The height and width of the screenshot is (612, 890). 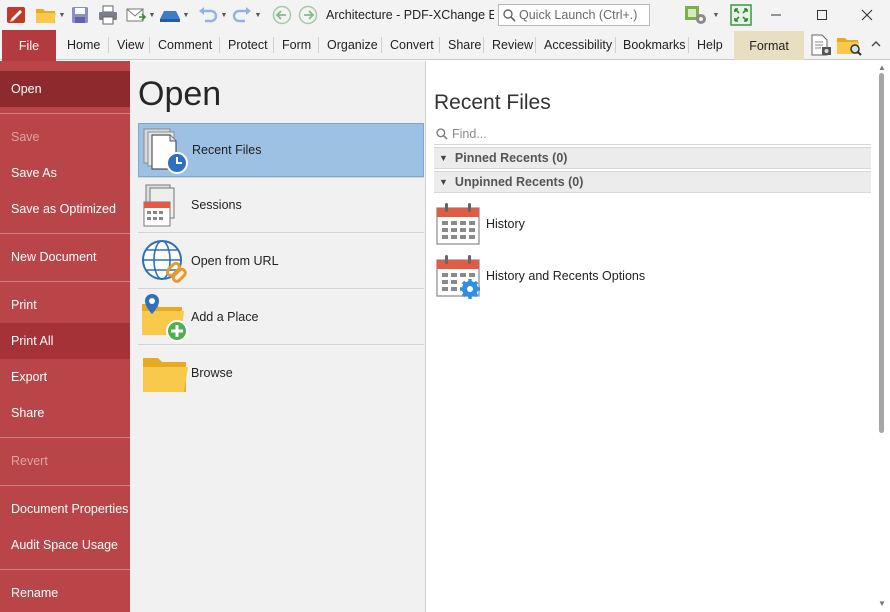 I want to click on tab-view: View, so click(x=130, y=45).